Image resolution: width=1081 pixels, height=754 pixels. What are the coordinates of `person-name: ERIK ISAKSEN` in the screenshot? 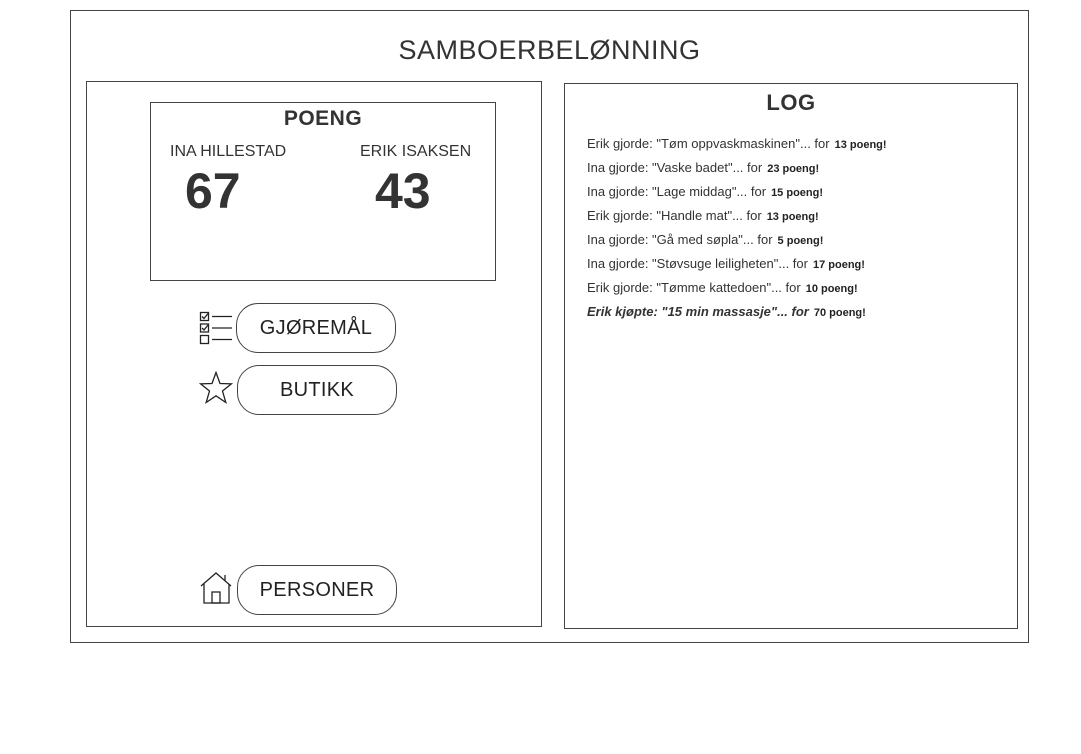 It's located at (416, 151).